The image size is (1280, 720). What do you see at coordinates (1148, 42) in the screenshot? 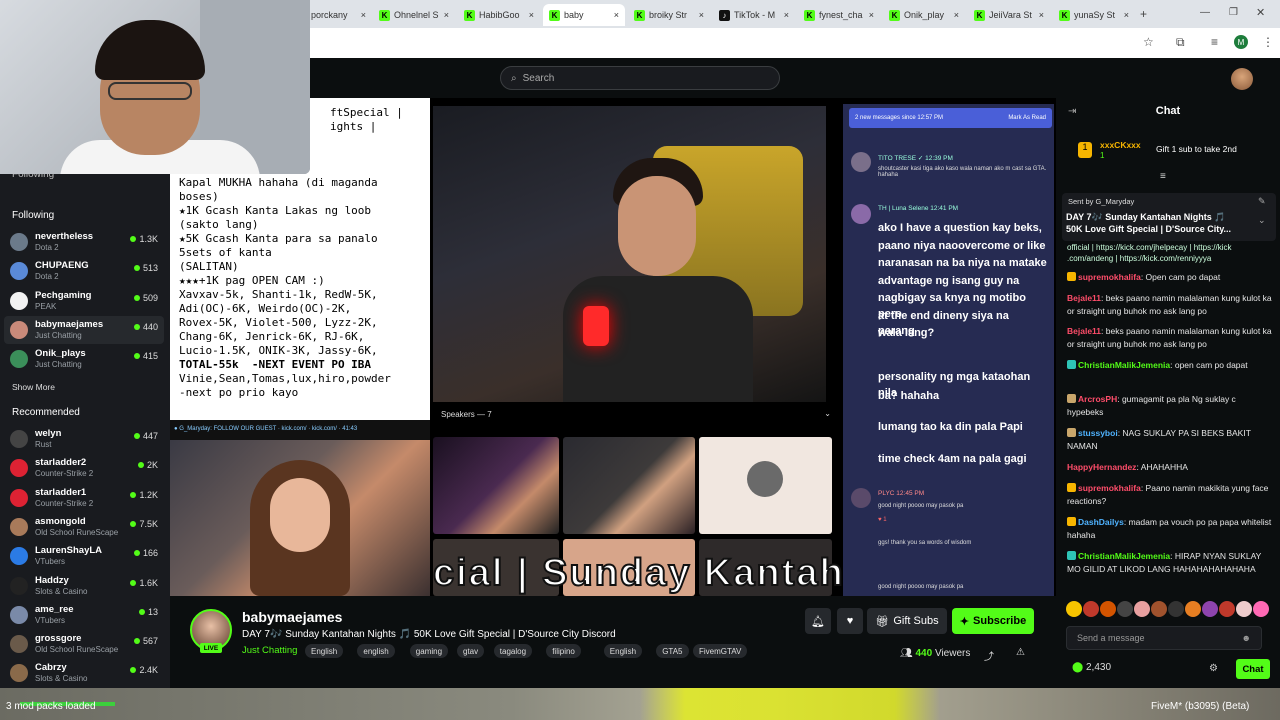
I see `bookmark-star-icon: ☆` at bounding box center [1148, 42].